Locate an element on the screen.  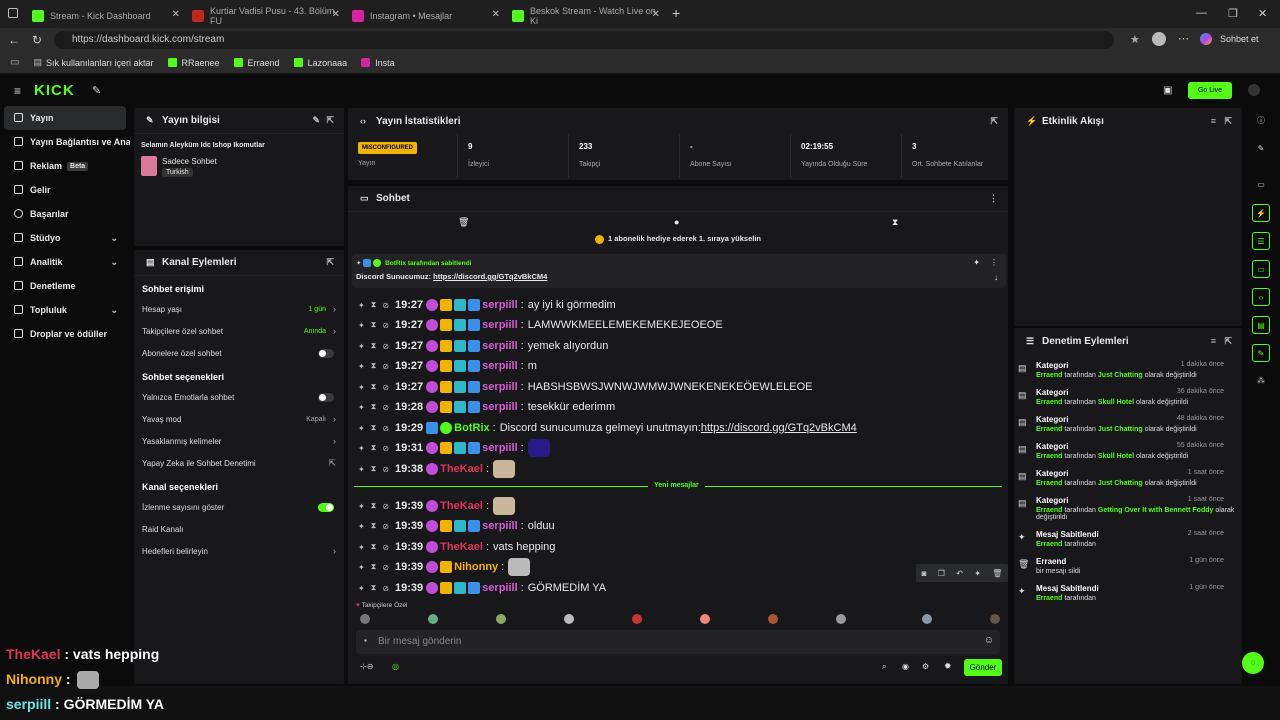
emote-image is located at coordinates (504, 469).